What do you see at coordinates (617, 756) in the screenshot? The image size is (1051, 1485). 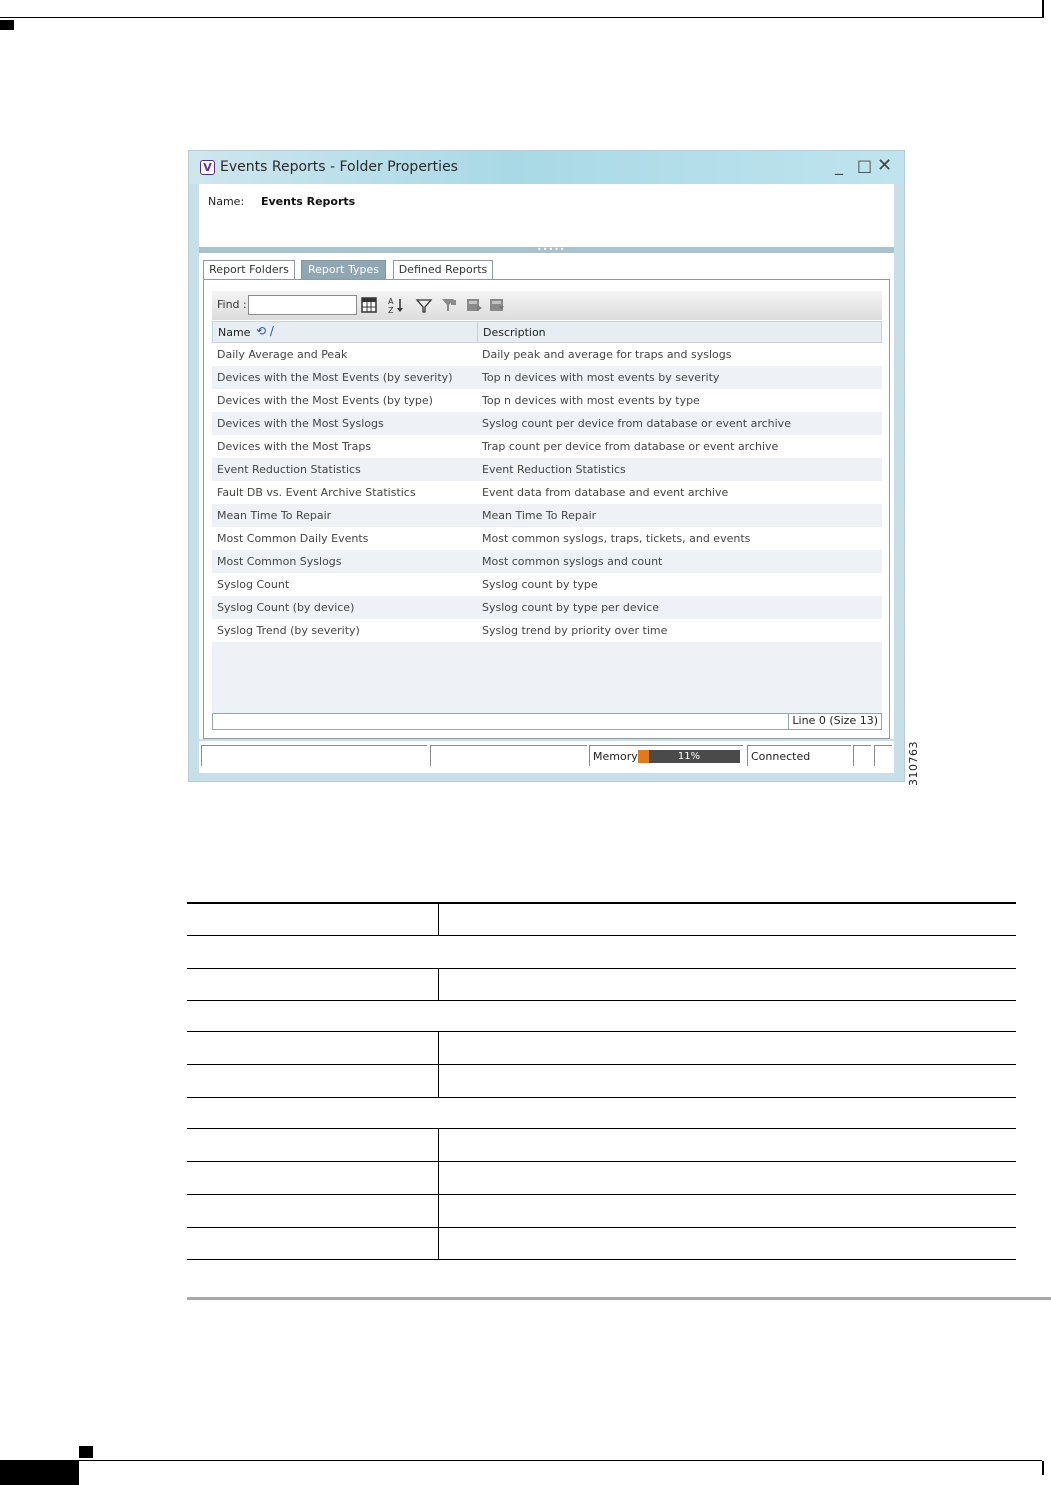 I see `memory-label: Memory:` at bounding box center [617, 756].